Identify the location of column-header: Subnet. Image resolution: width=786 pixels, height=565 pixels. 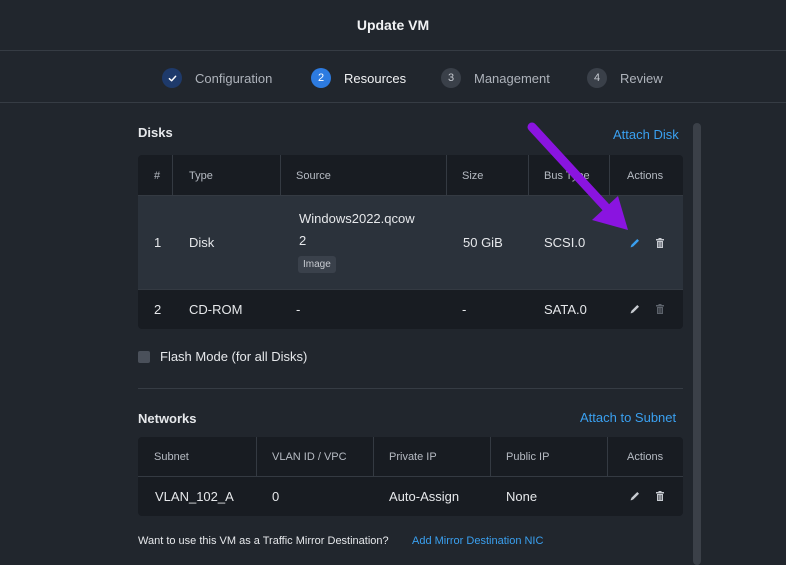
(171, 457).